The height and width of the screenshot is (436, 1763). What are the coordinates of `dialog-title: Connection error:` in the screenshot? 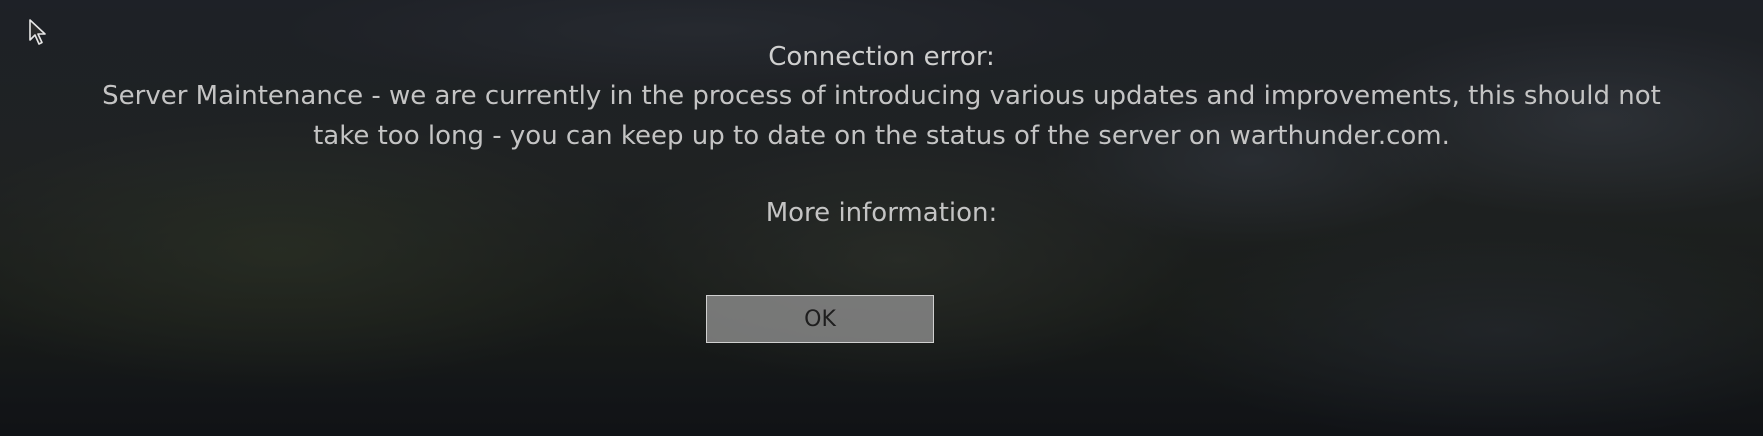 It's located at (881, 57).